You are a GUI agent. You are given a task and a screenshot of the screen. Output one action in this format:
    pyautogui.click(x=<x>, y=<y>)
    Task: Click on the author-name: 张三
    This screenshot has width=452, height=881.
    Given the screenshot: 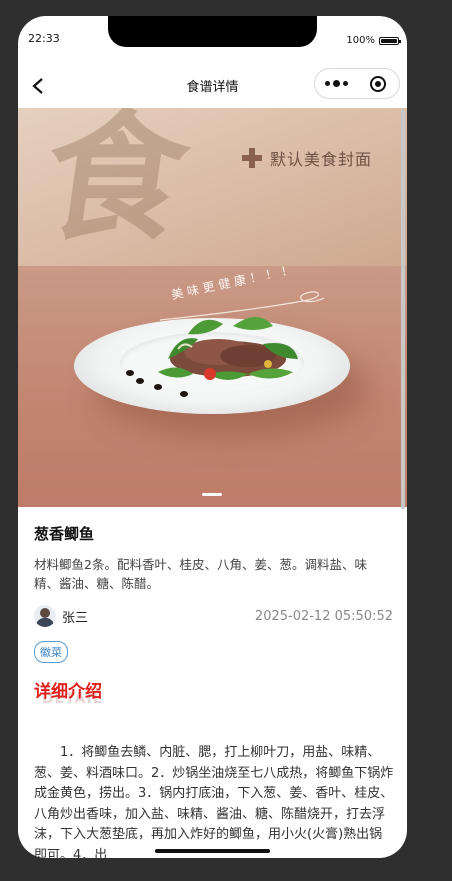 What is the action you would take?
    pyautogui.click(x=75, y=616)
    